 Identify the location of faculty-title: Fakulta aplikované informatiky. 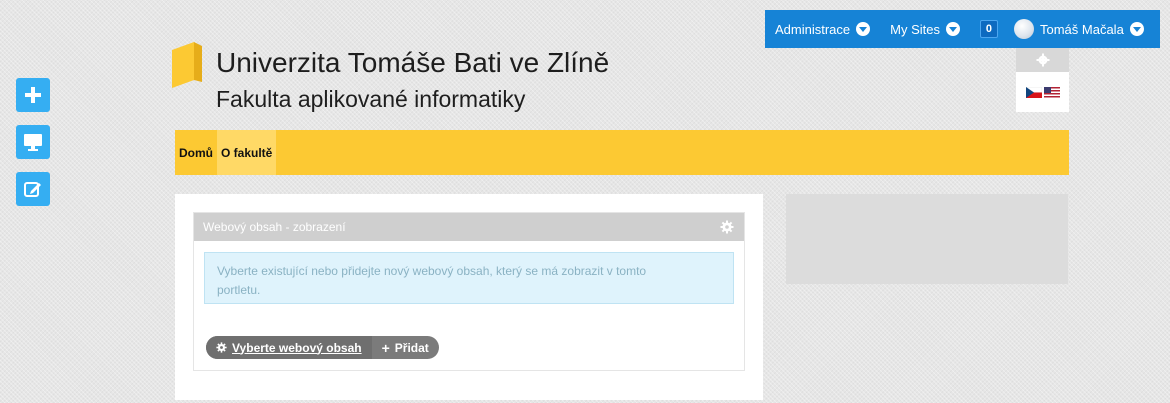
(371, 99).